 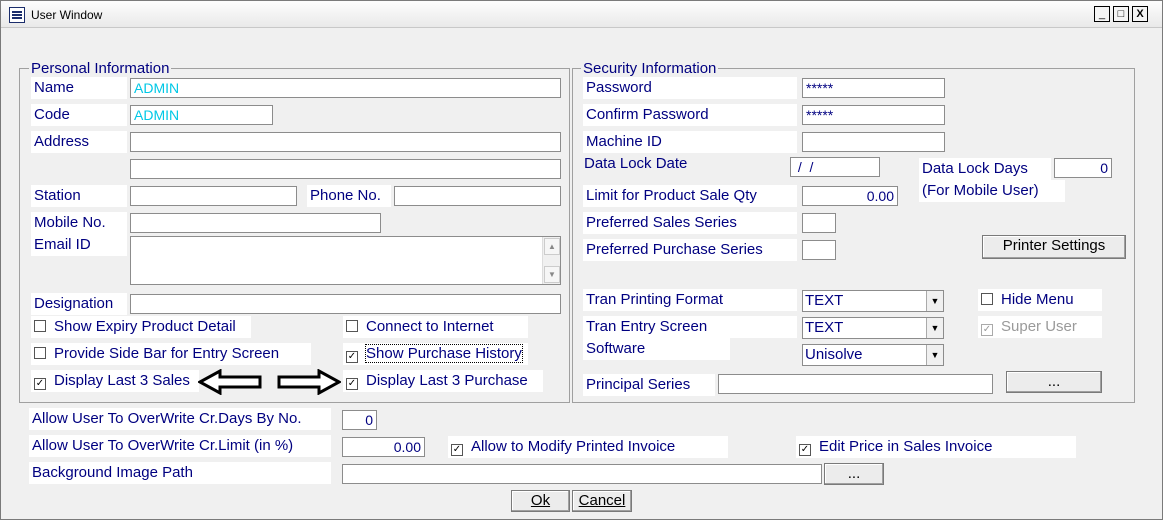 I want to click on crlimit-label: Allow User To OverWrite Cr.Limit (in %), so click(x=180, y=446).